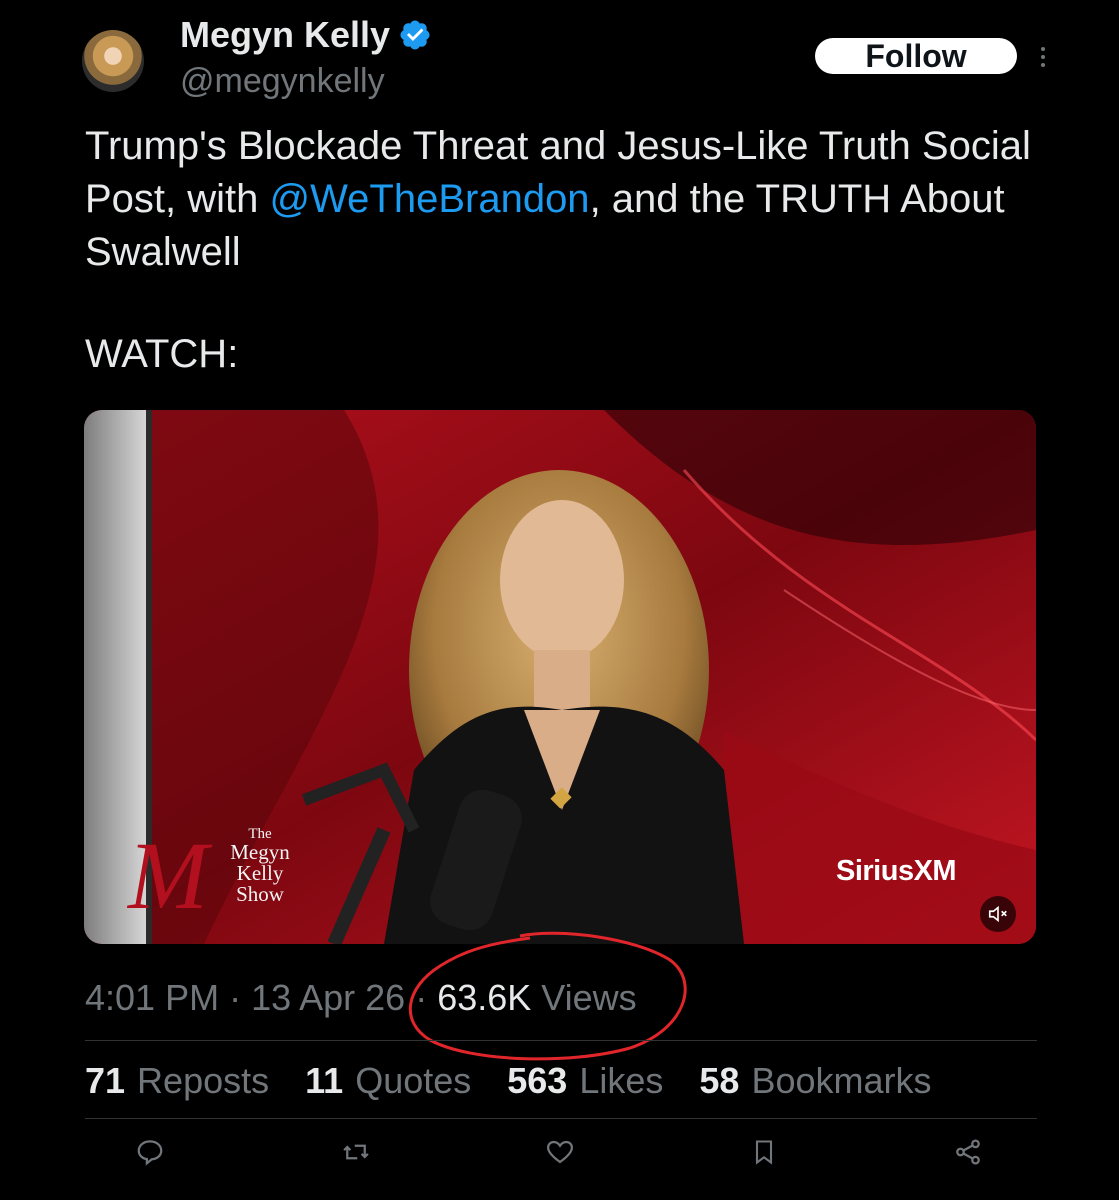  I want to click on avatar, so click(113, 61).